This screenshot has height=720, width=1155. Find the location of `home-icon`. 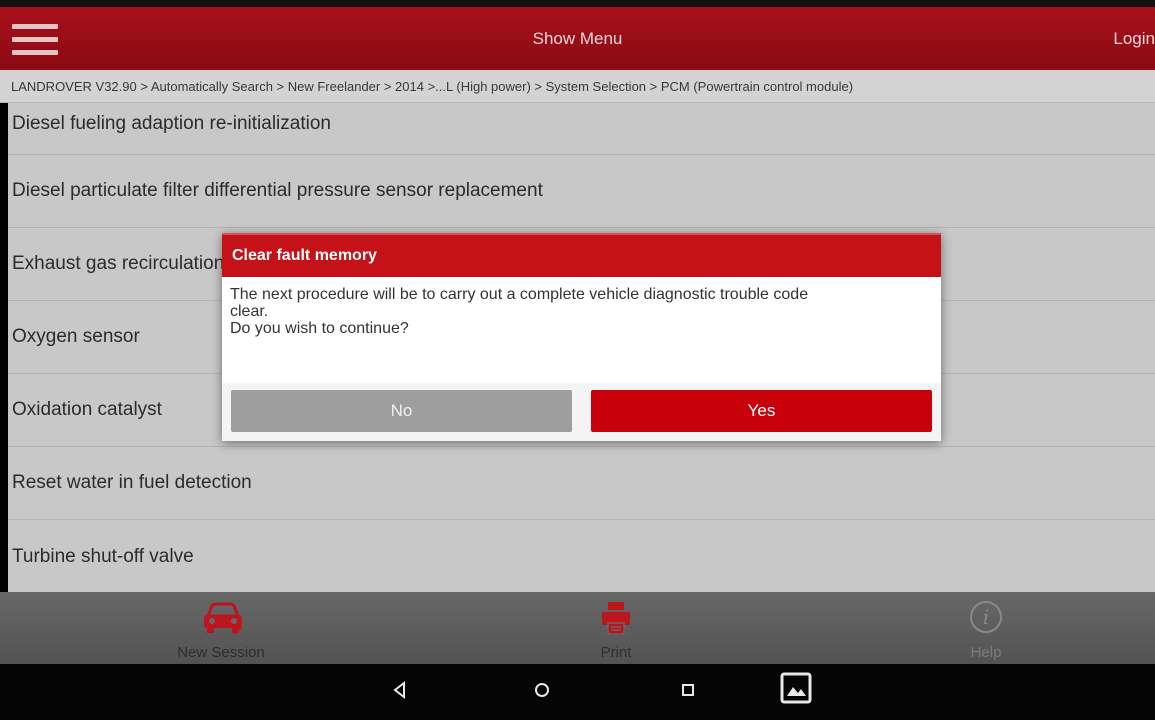

home-icon is located at coordinates (542, 692).